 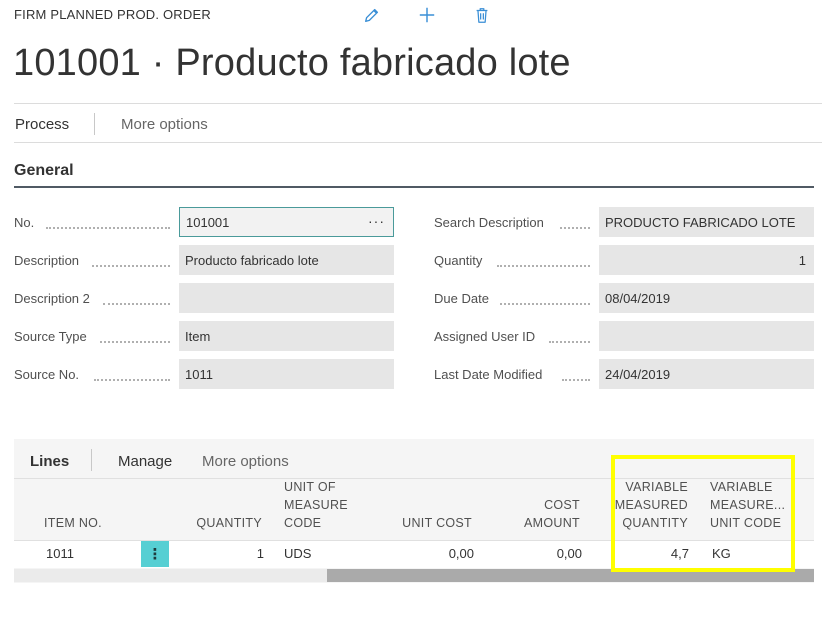 What do you see at coordinates (112, 14) in the screenshot?
I see `page-caption: FIRM PLANNED PROD. ORDER` at bounding box center [112, 14].